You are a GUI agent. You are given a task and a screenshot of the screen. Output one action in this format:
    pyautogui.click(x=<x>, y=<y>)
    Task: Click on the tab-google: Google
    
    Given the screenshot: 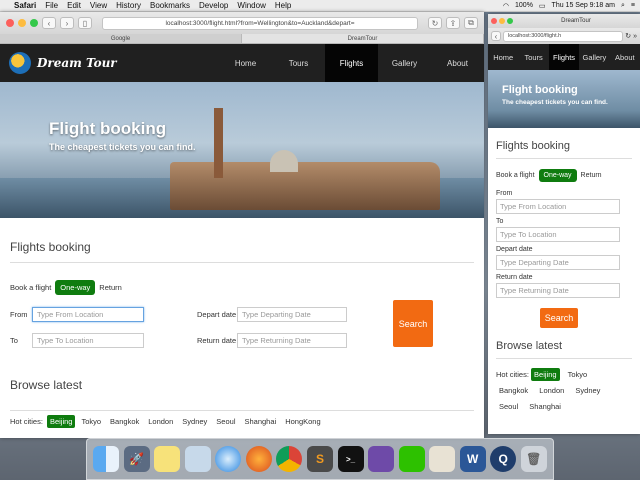 What is the action you would take?
    pyautogui.click(x=121, y=38)
    